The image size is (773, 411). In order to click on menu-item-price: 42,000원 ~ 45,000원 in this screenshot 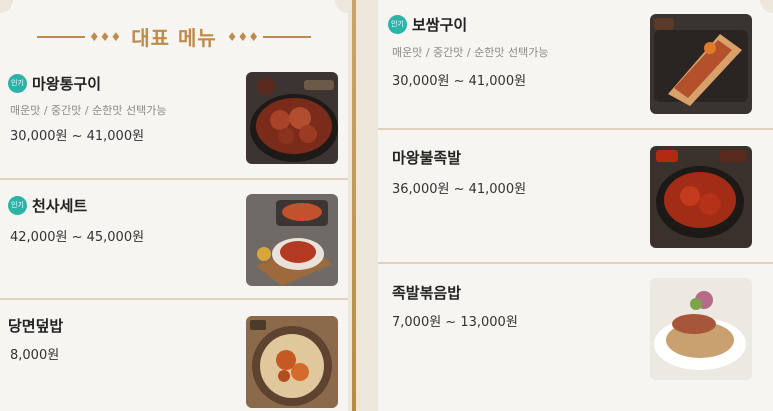, I will do `click(77, 237)`.